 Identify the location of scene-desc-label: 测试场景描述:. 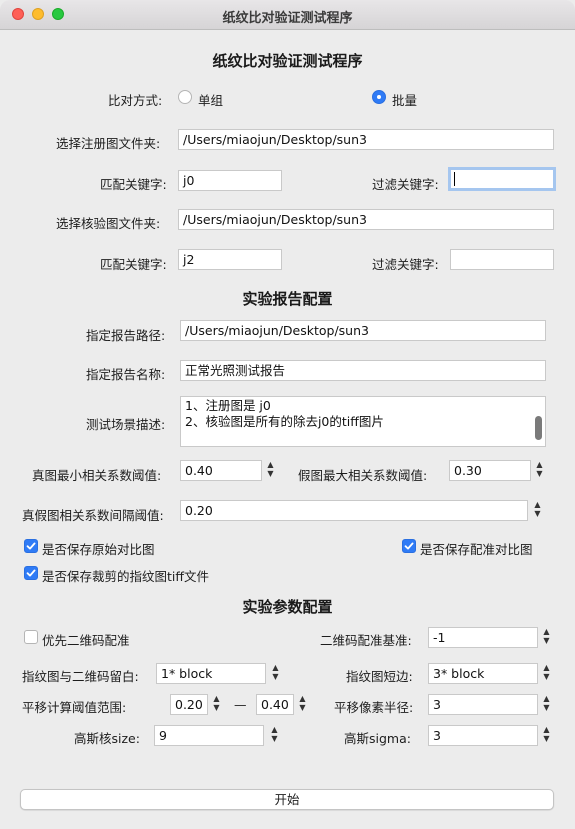
(126, 424).